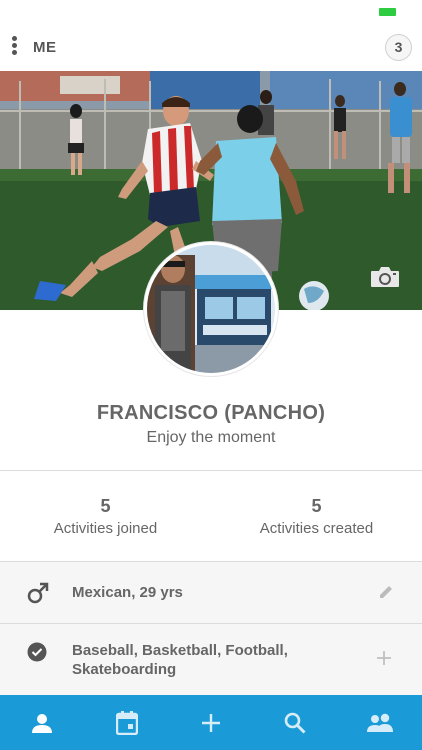 The image size is (422, 750). I want to click on friends-icon, so click(379, 722).